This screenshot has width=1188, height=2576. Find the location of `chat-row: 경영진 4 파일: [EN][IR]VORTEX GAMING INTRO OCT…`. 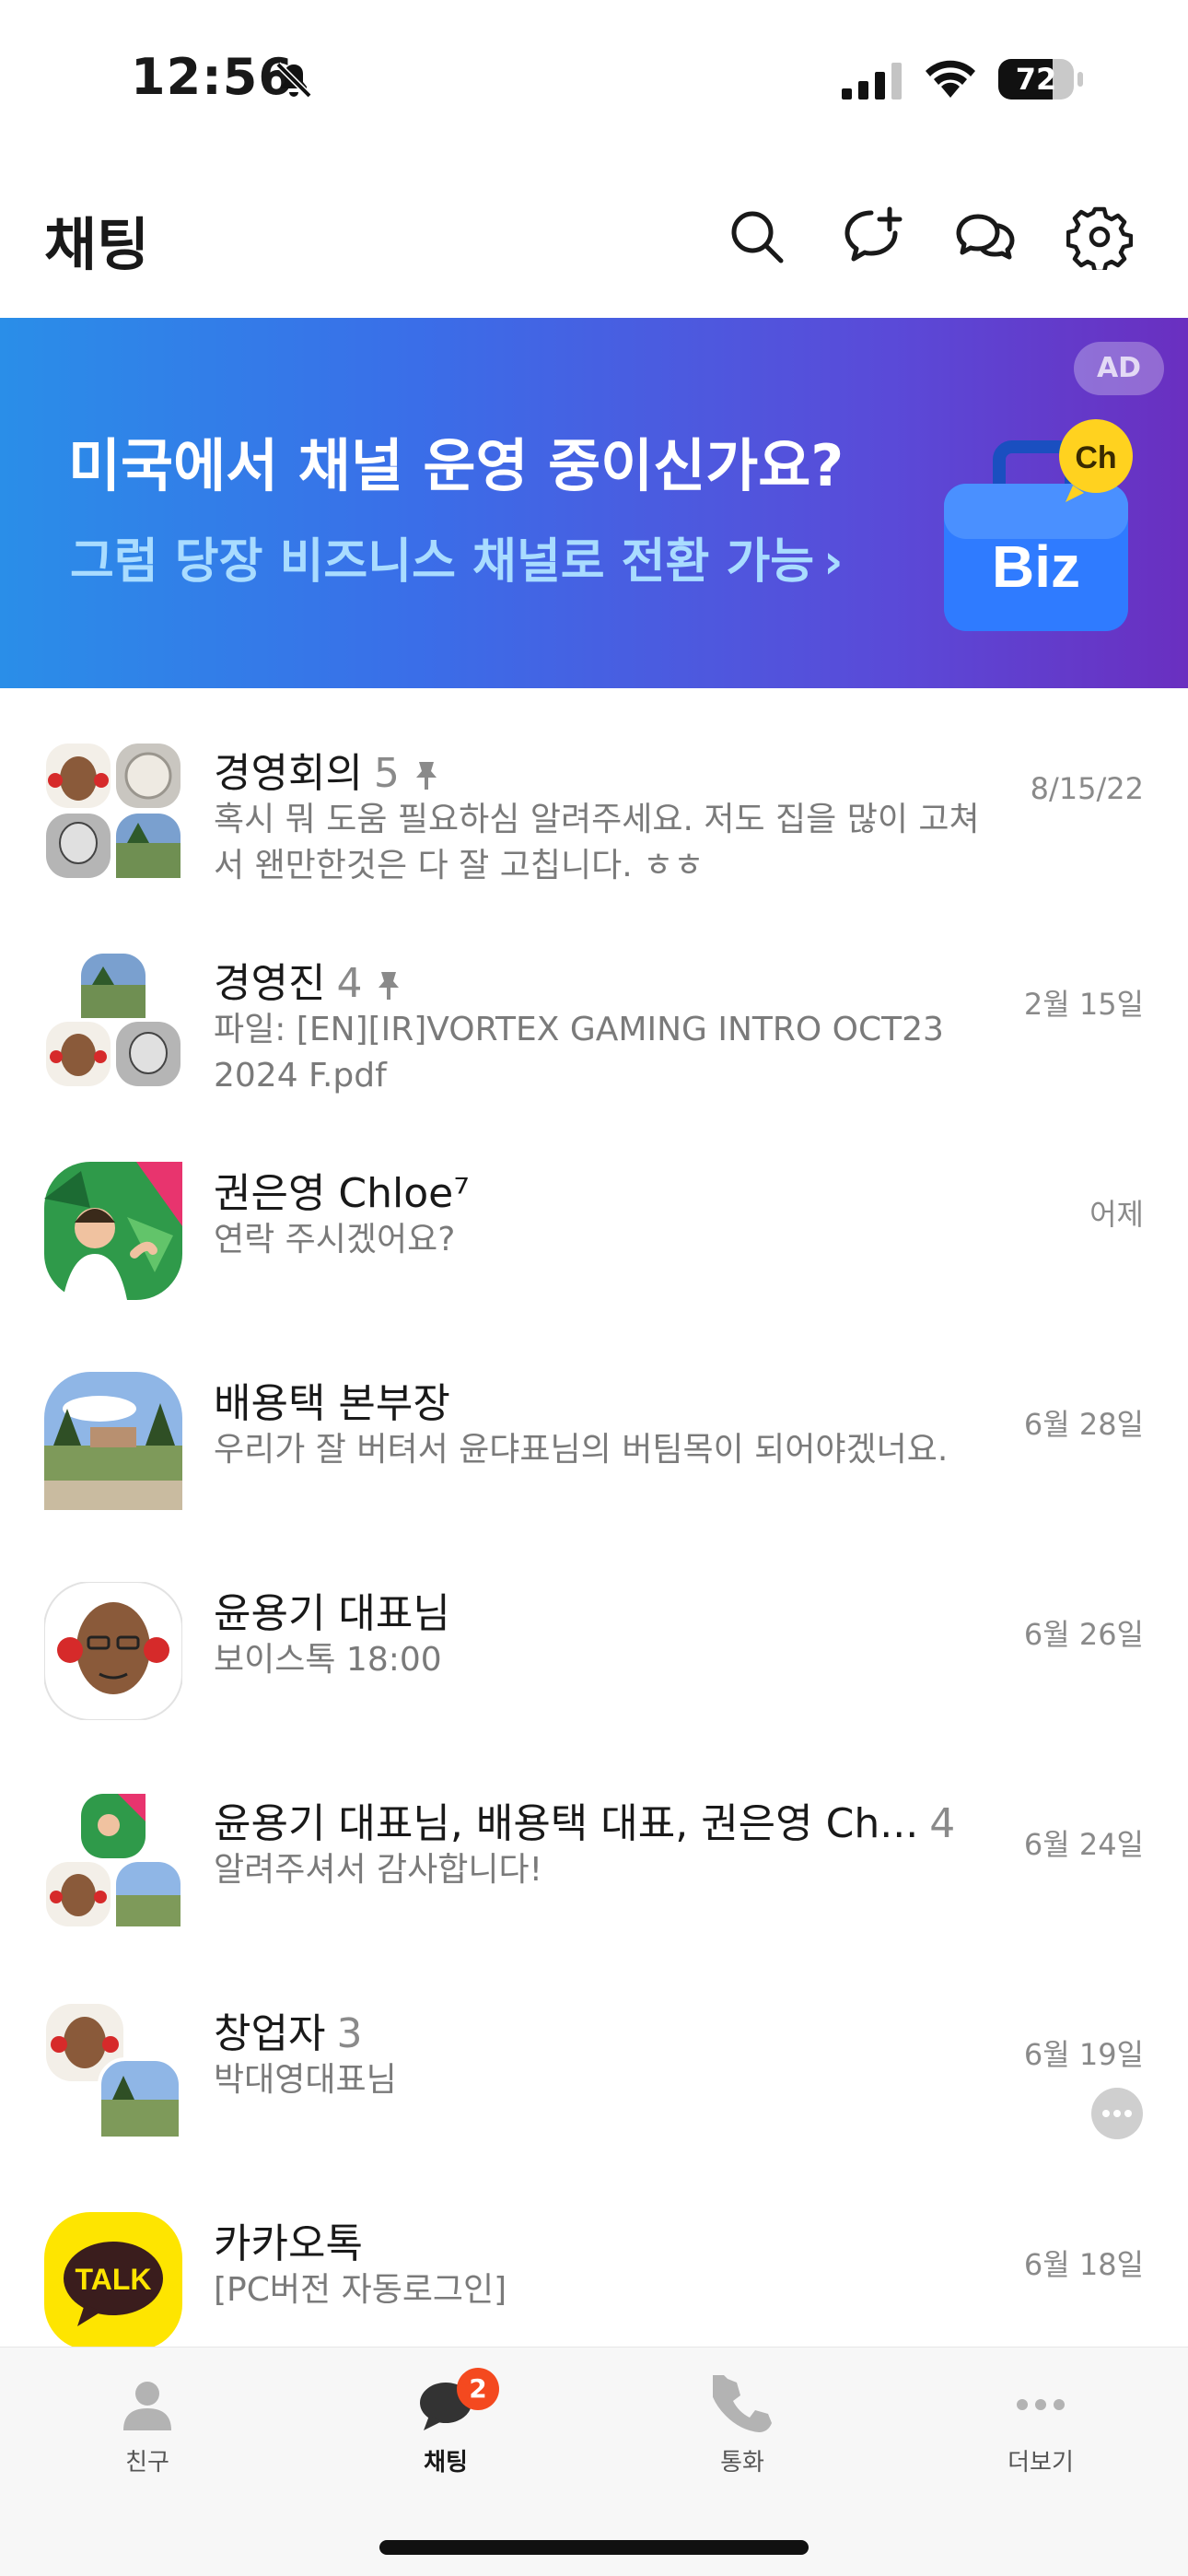

chat-row: 경영진 4 파일: [EN][IR]VORTEX GAMING INTRO OCT… is located at coordinates (594, 1003).